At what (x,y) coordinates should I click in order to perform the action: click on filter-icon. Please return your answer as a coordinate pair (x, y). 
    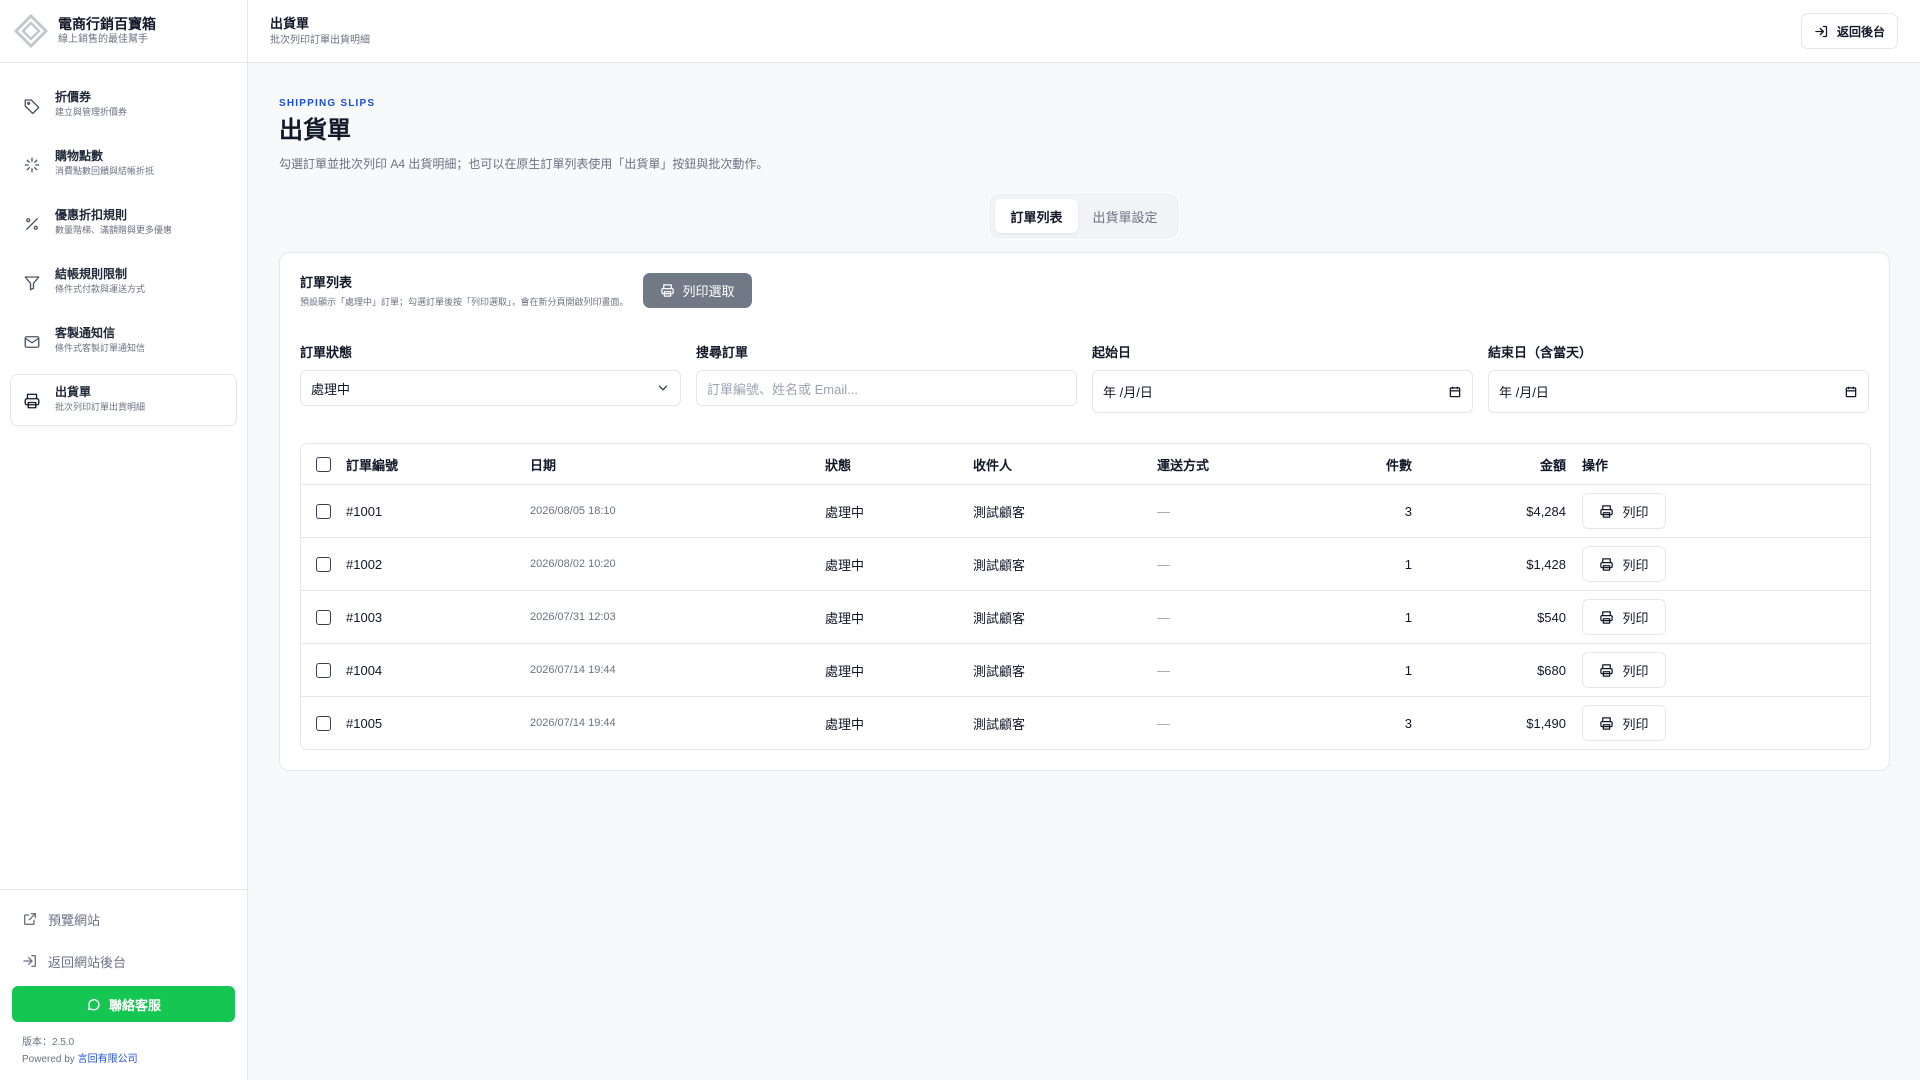
    Looking at the image, I should click on (32, 283).